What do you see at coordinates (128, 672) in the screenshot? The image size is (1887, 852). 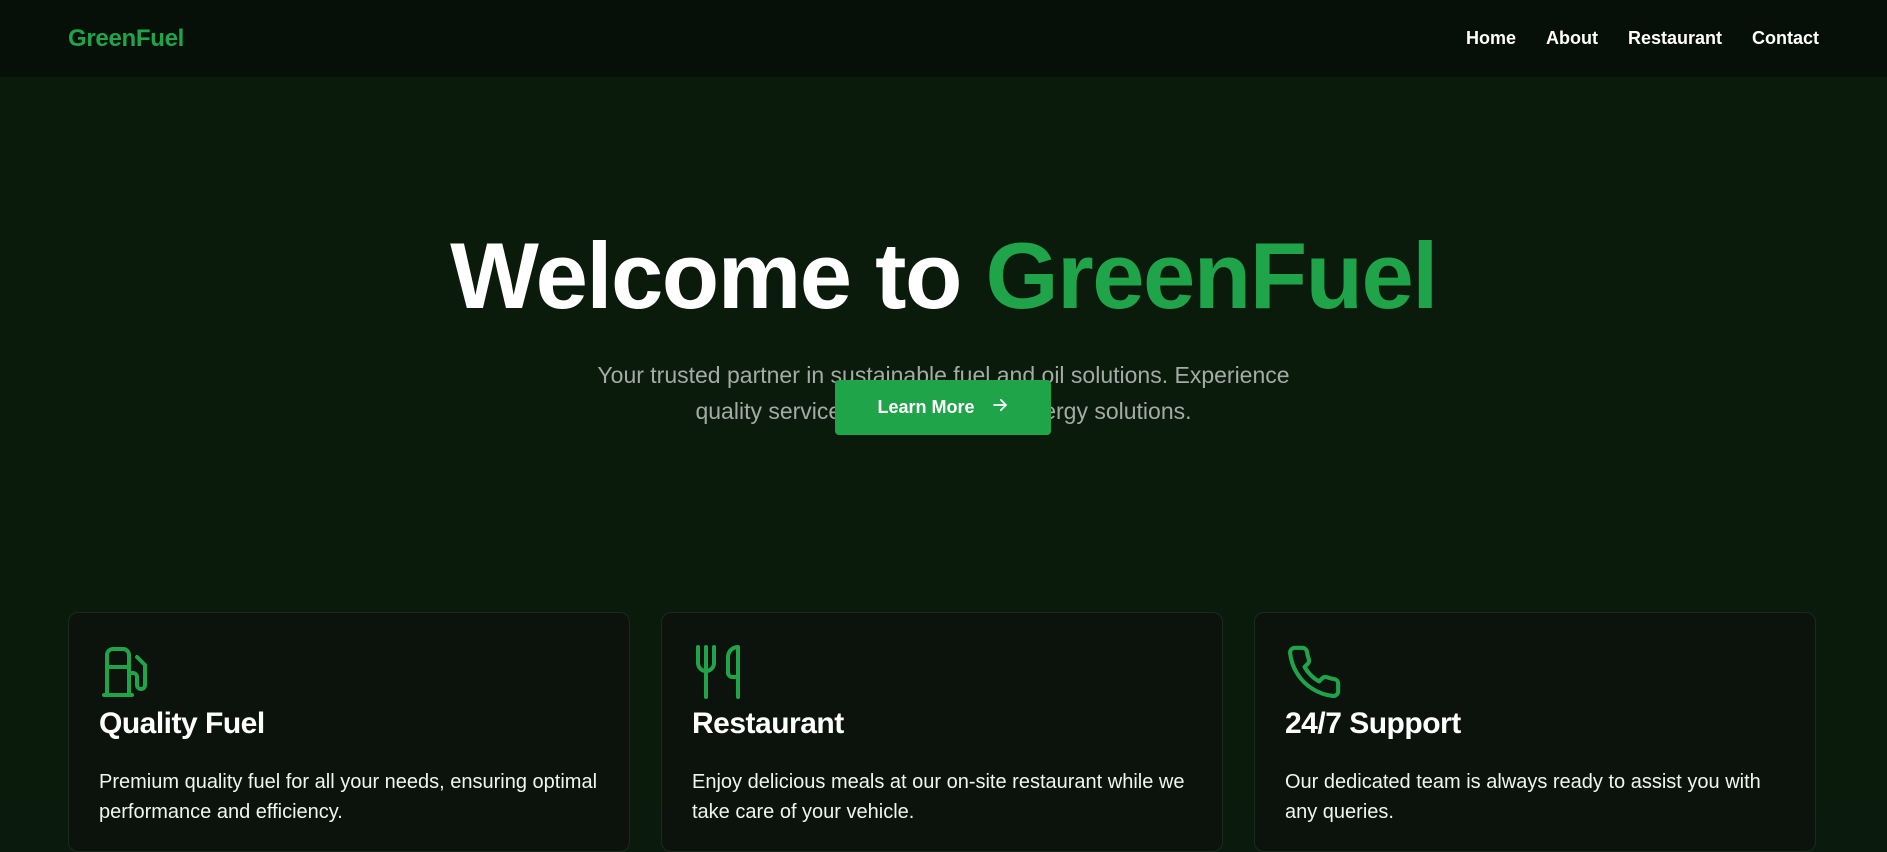 I see `fuel-pump-icon` at bounding box center [128, 672].